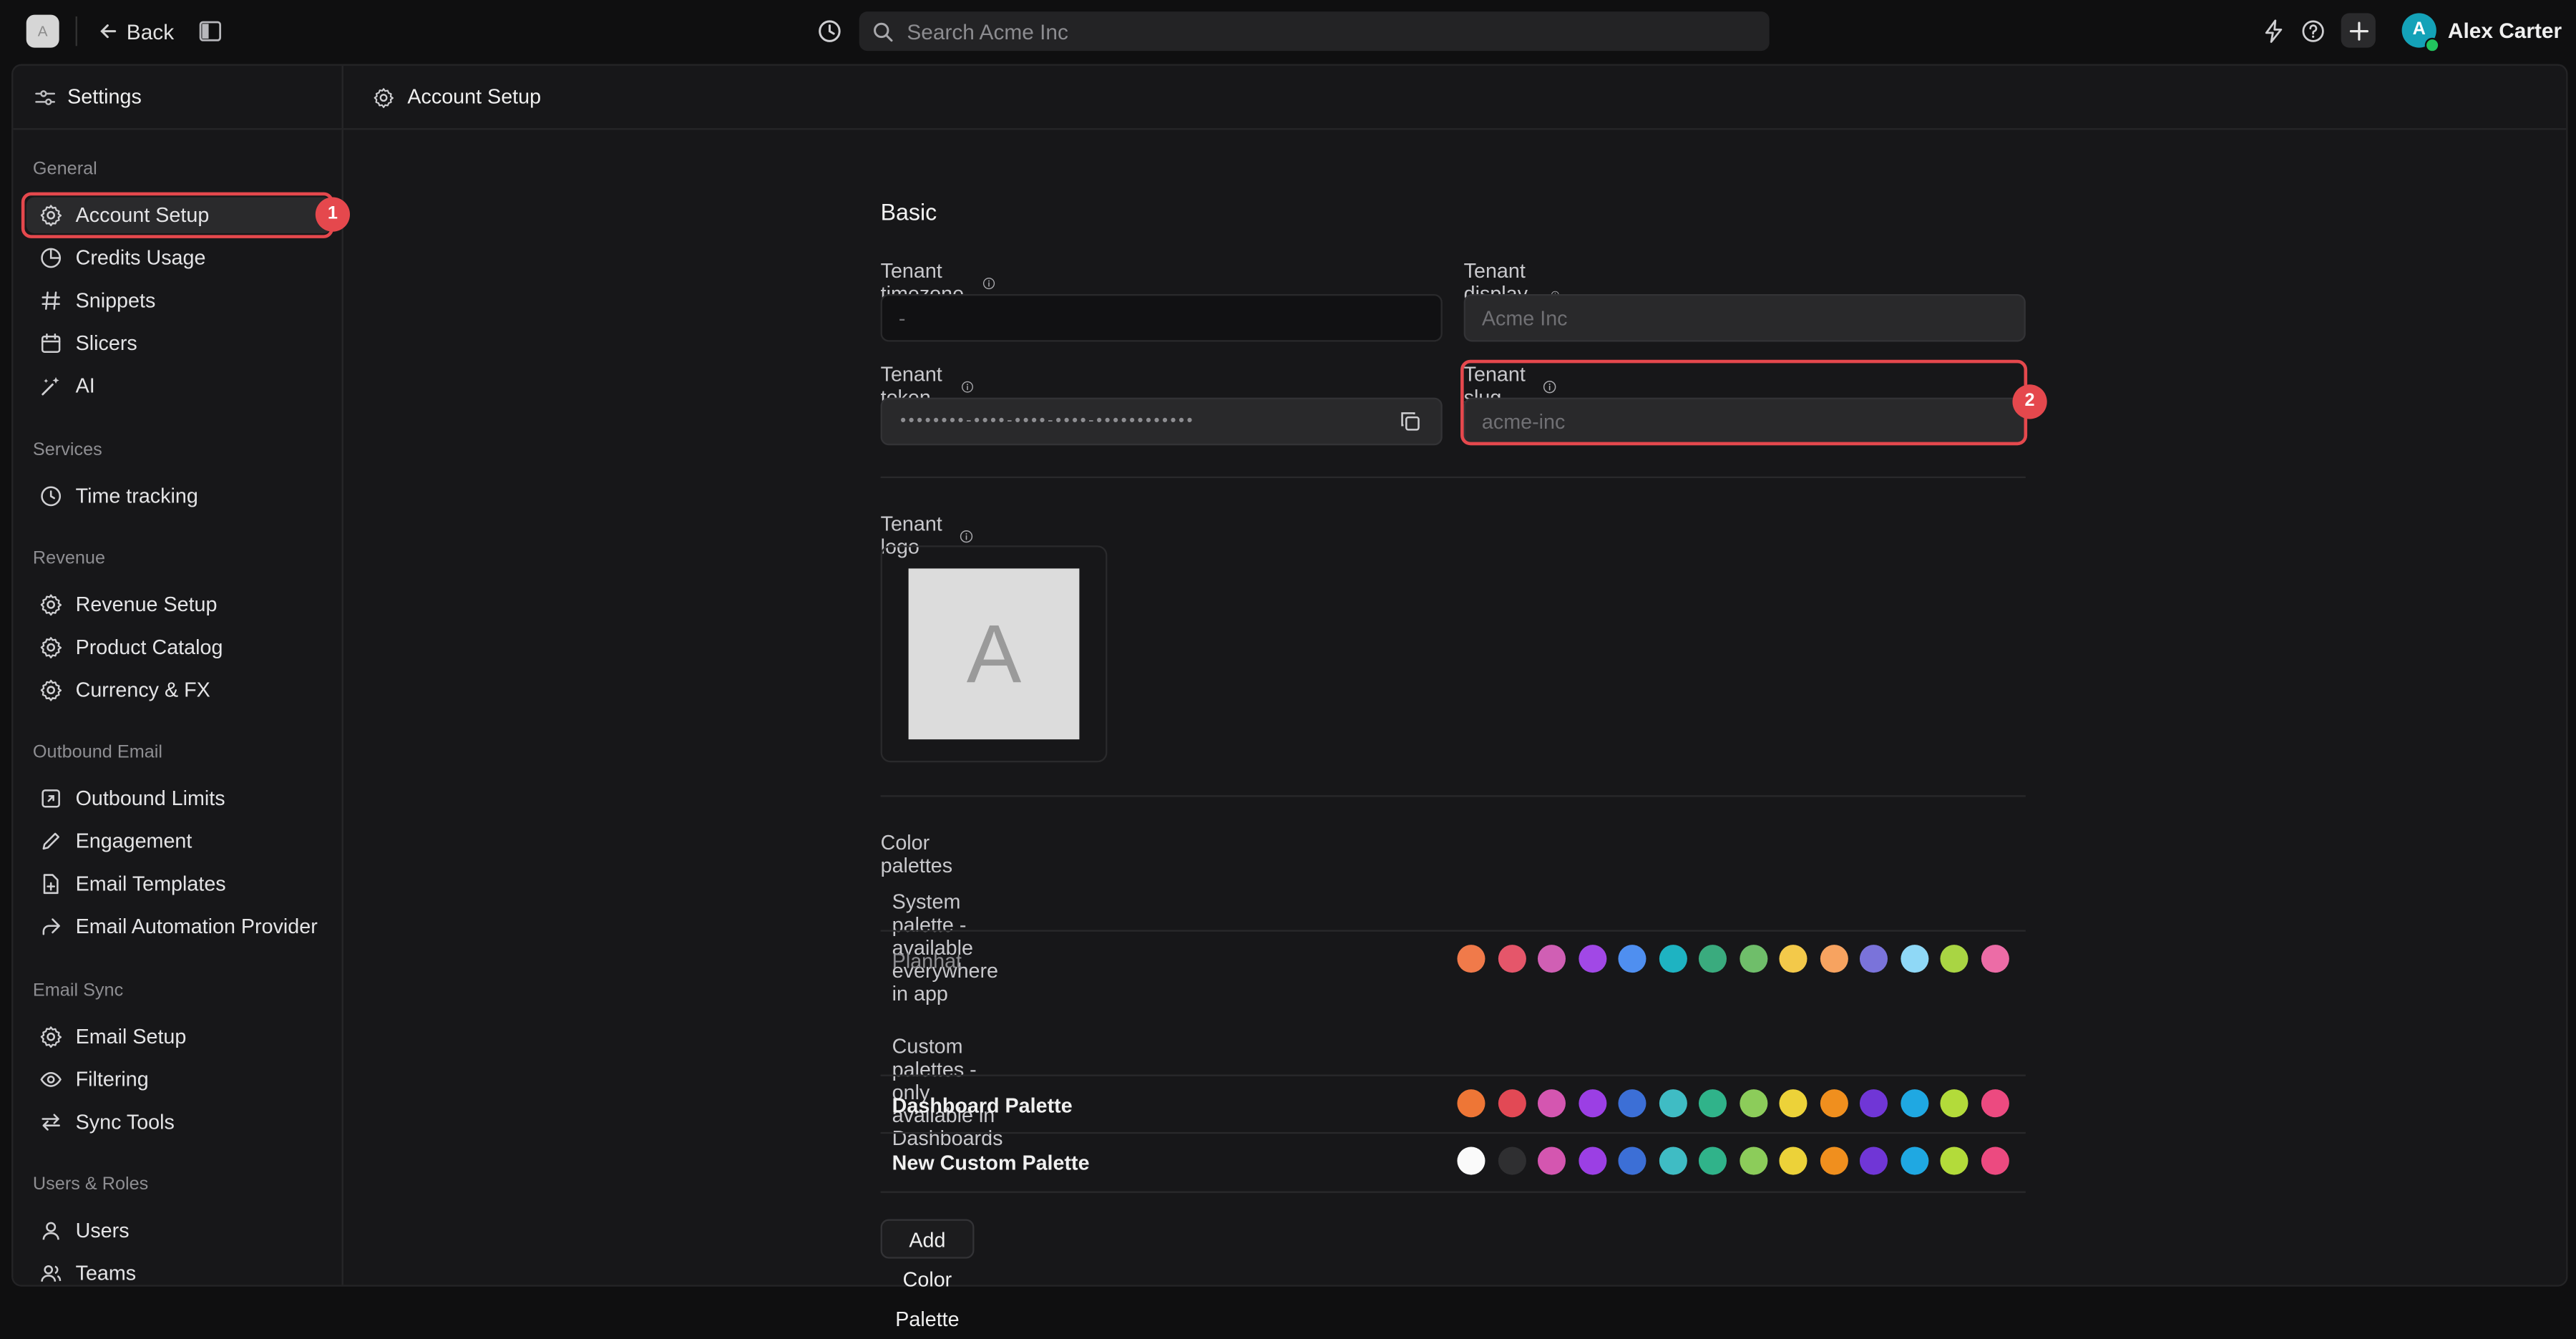 The width and height of the screenshot is (2576, 1339). I want to click on user-name: Alex Carter, so click(2505, 30).